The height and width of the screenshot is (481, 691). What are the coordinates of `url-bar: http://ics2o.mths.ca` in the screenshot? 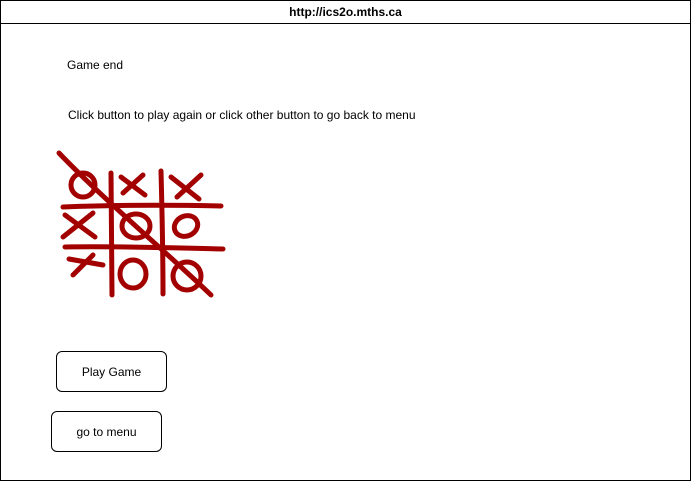 It's located at (345, 12).